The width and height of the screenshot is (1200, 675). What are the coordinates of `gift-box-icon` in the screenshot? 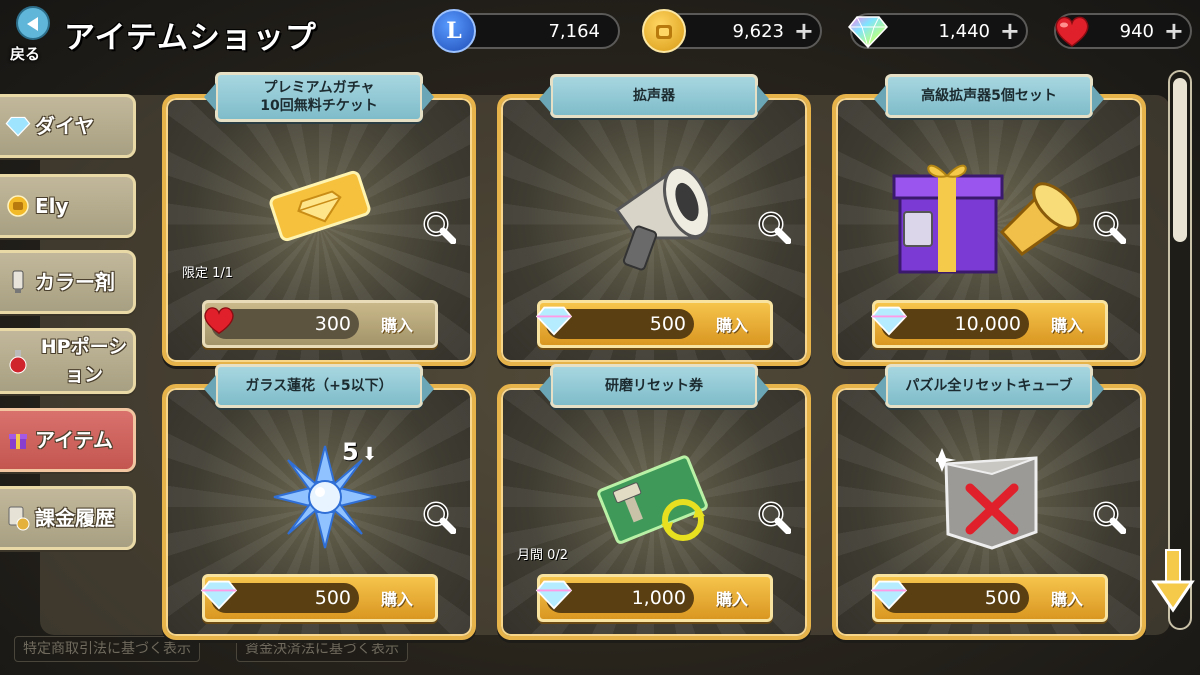 It's located at (18, 440).